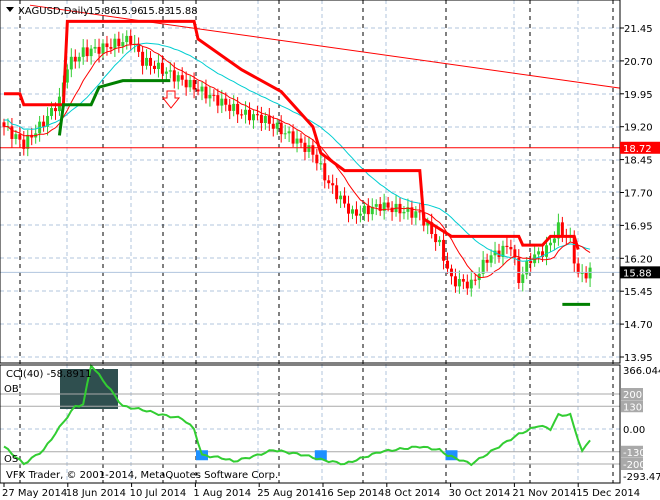 The width and height of the screenshot is (660, 500). I want to click on cci-level-label: -130, so click(634, 453).